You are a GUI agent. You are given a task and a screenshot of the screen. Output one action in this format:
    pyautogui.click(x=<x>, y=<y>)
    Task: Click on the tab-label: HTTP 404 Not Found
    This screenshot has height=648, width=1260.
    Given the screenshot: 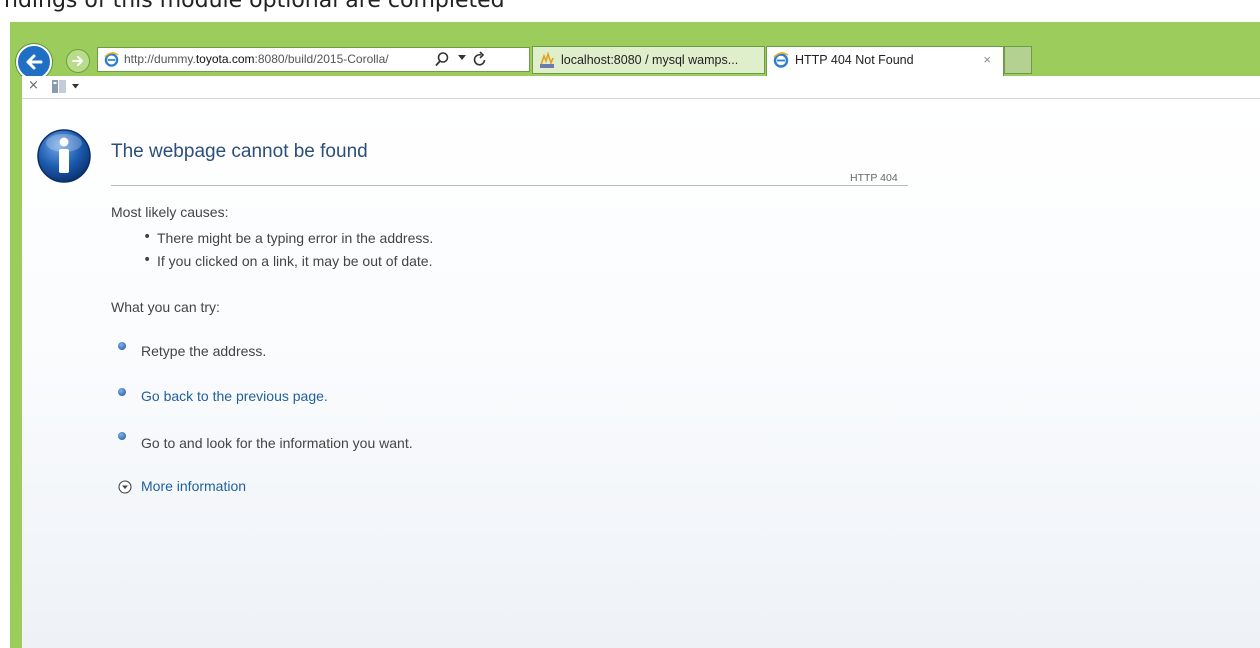 What is the action you would take?
    pyautogui.click(x=854, y=60)
    